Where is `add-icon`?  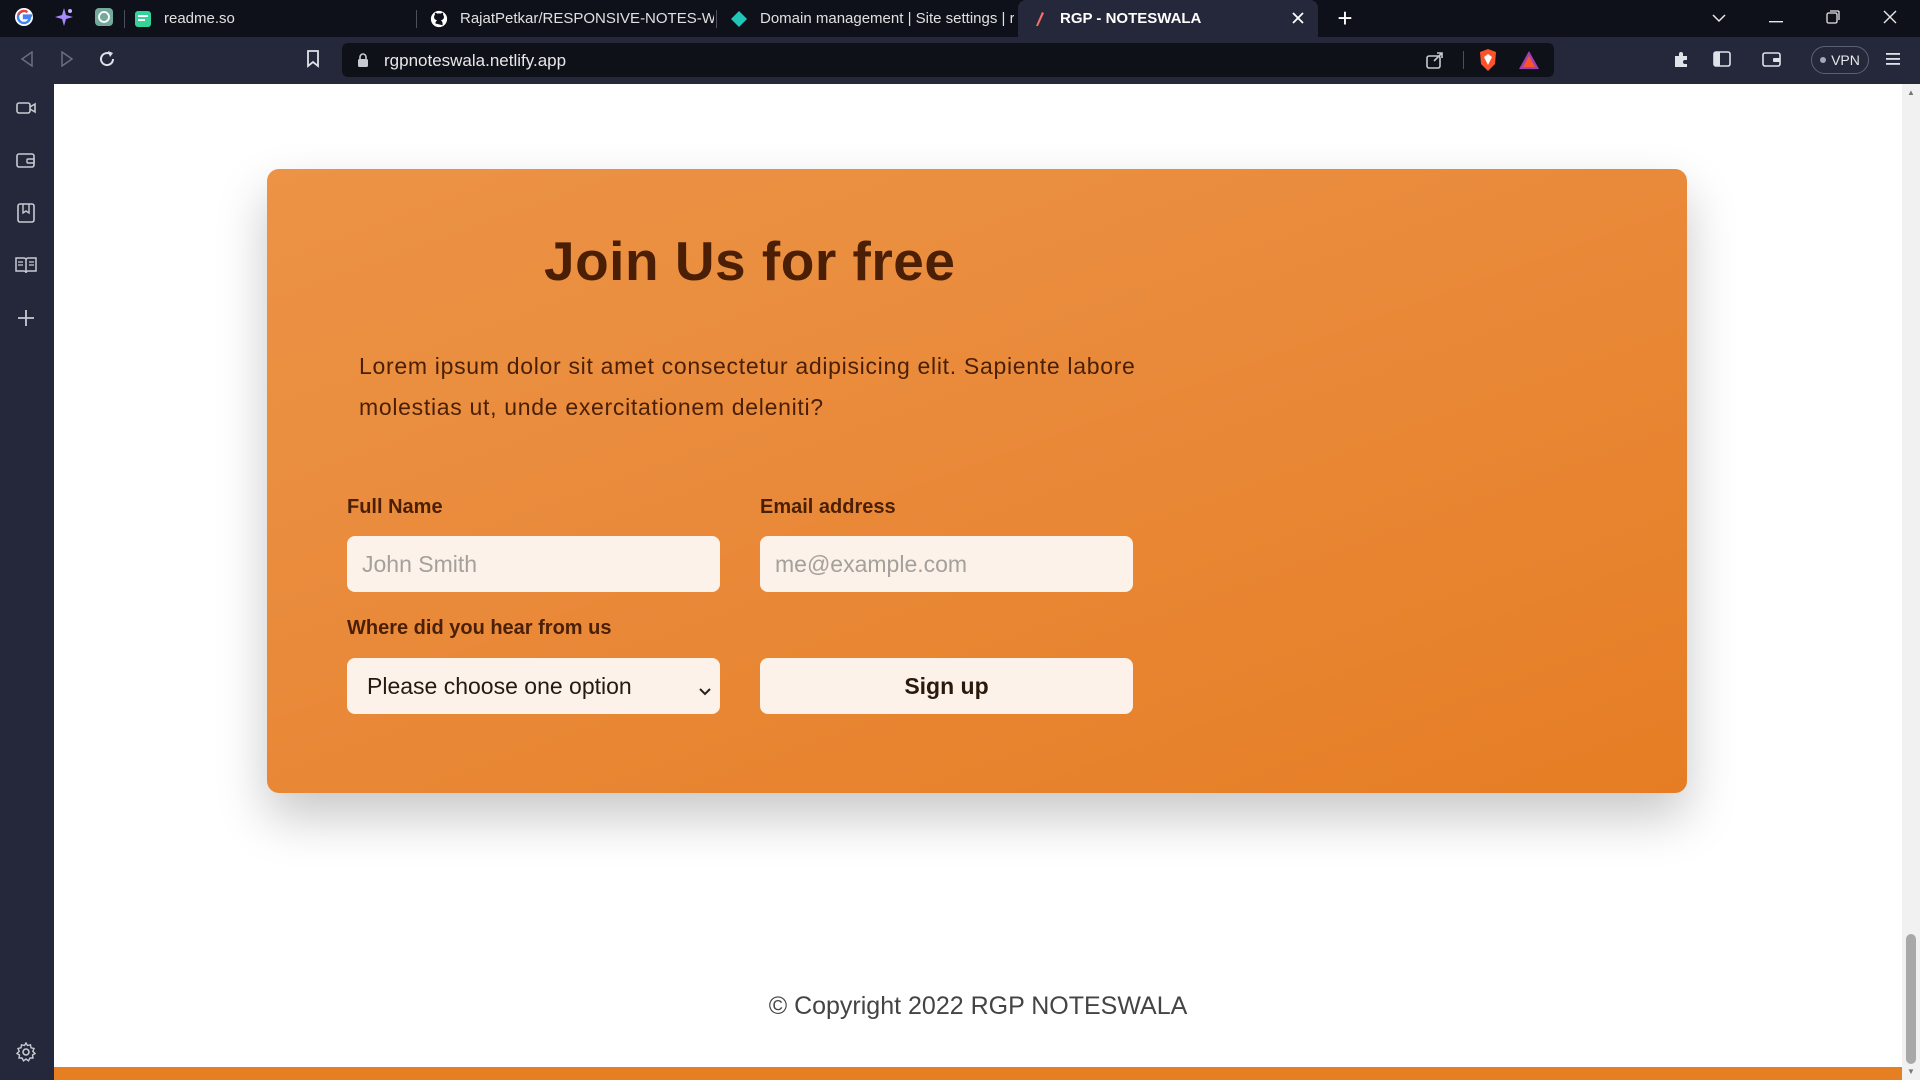 add-icon is located at coordinates (26, 320).